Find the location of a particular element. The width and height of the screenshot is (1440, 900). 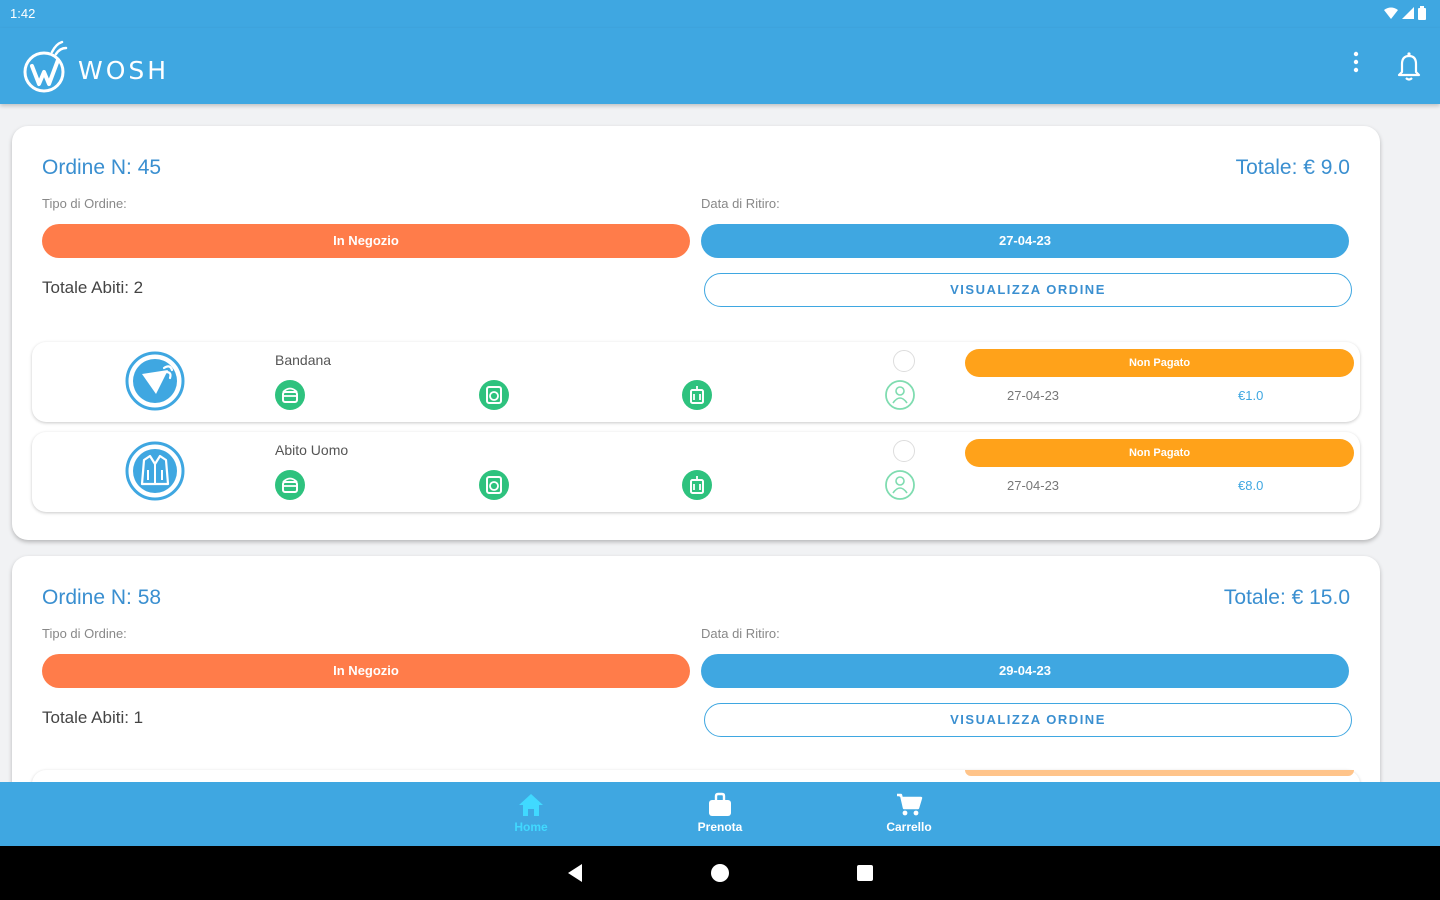

bandana-icon is located at coordinates (155, 381).